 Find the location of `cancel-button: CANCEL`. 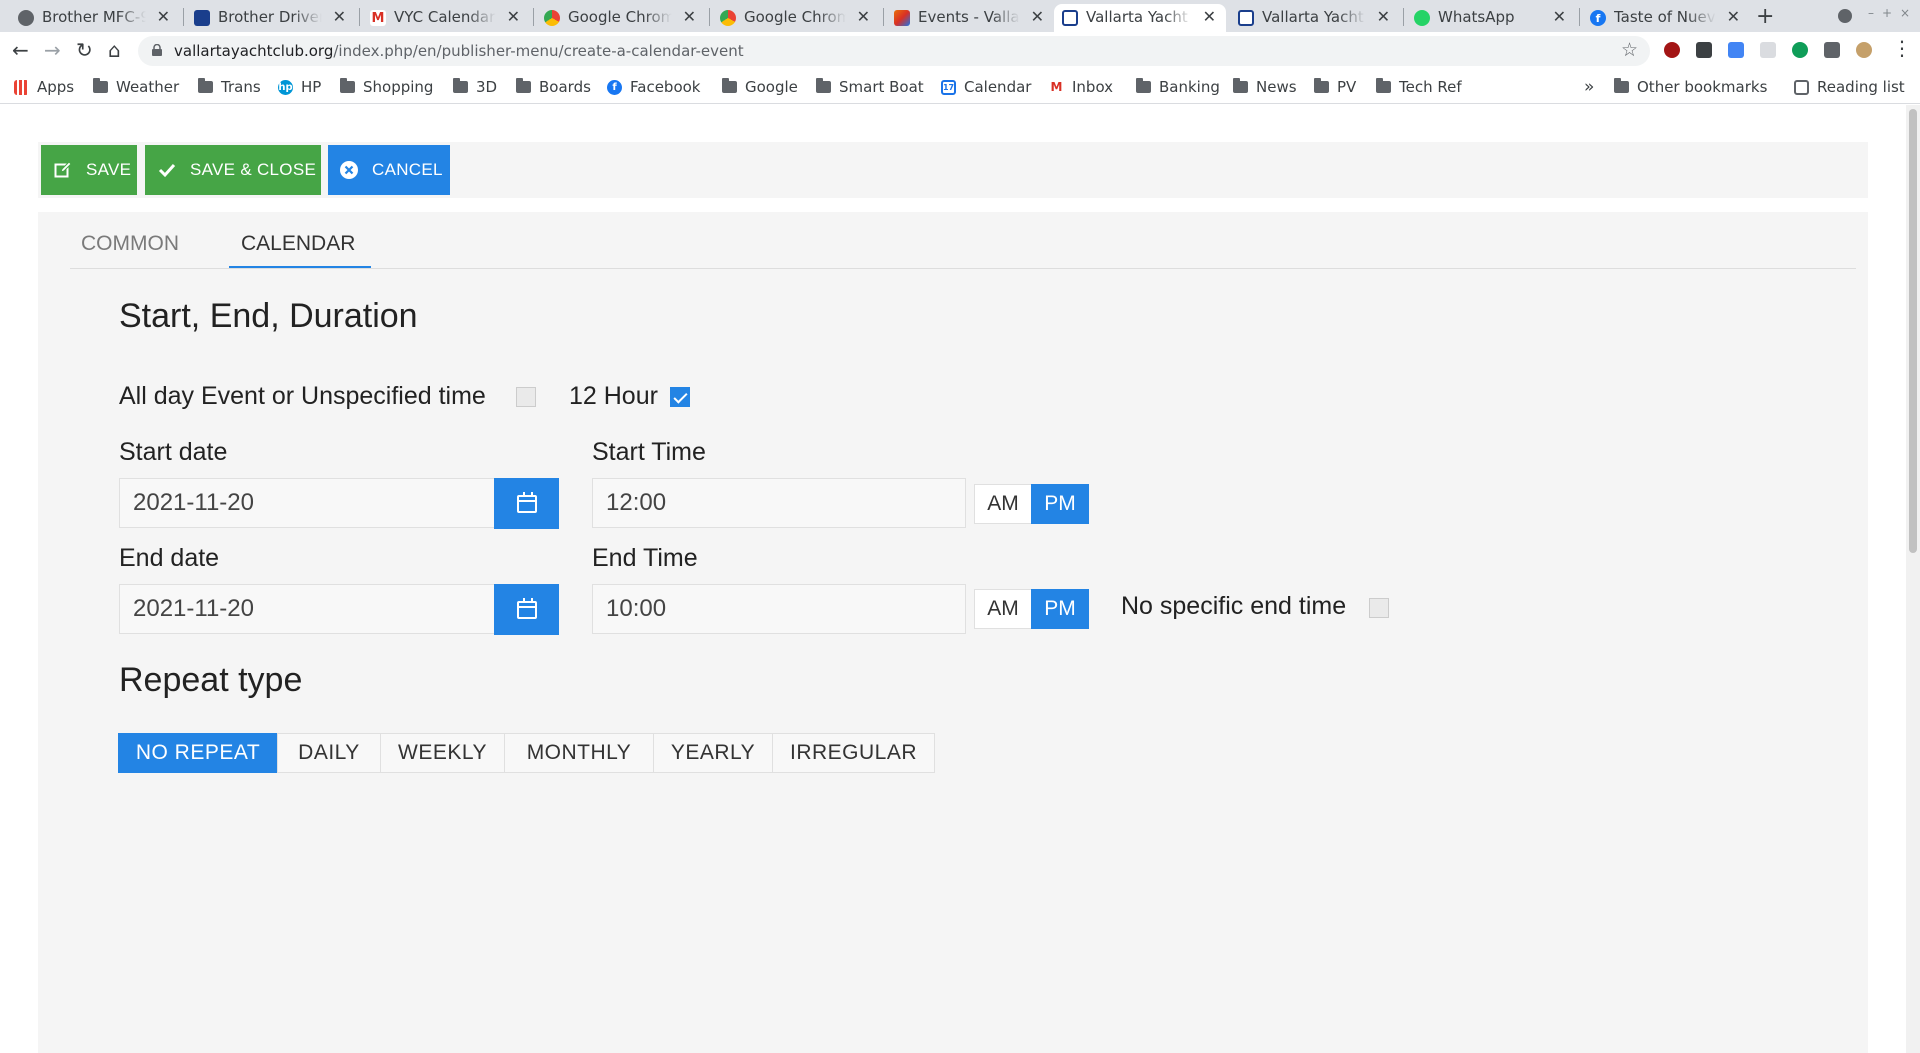

cancel-button: CANCEL is located at coordinates (389, 170).